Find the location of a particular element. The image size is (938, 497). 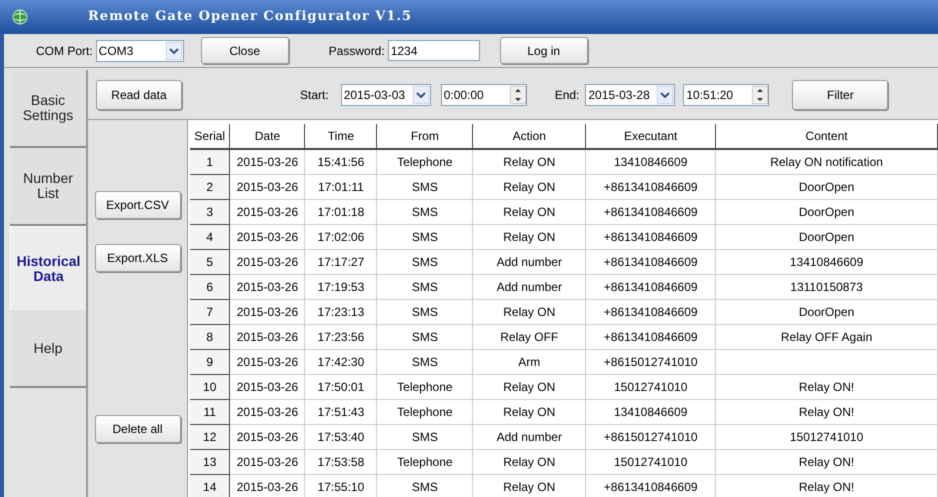

table-cell: 10 is located at coordinates (210, 386).